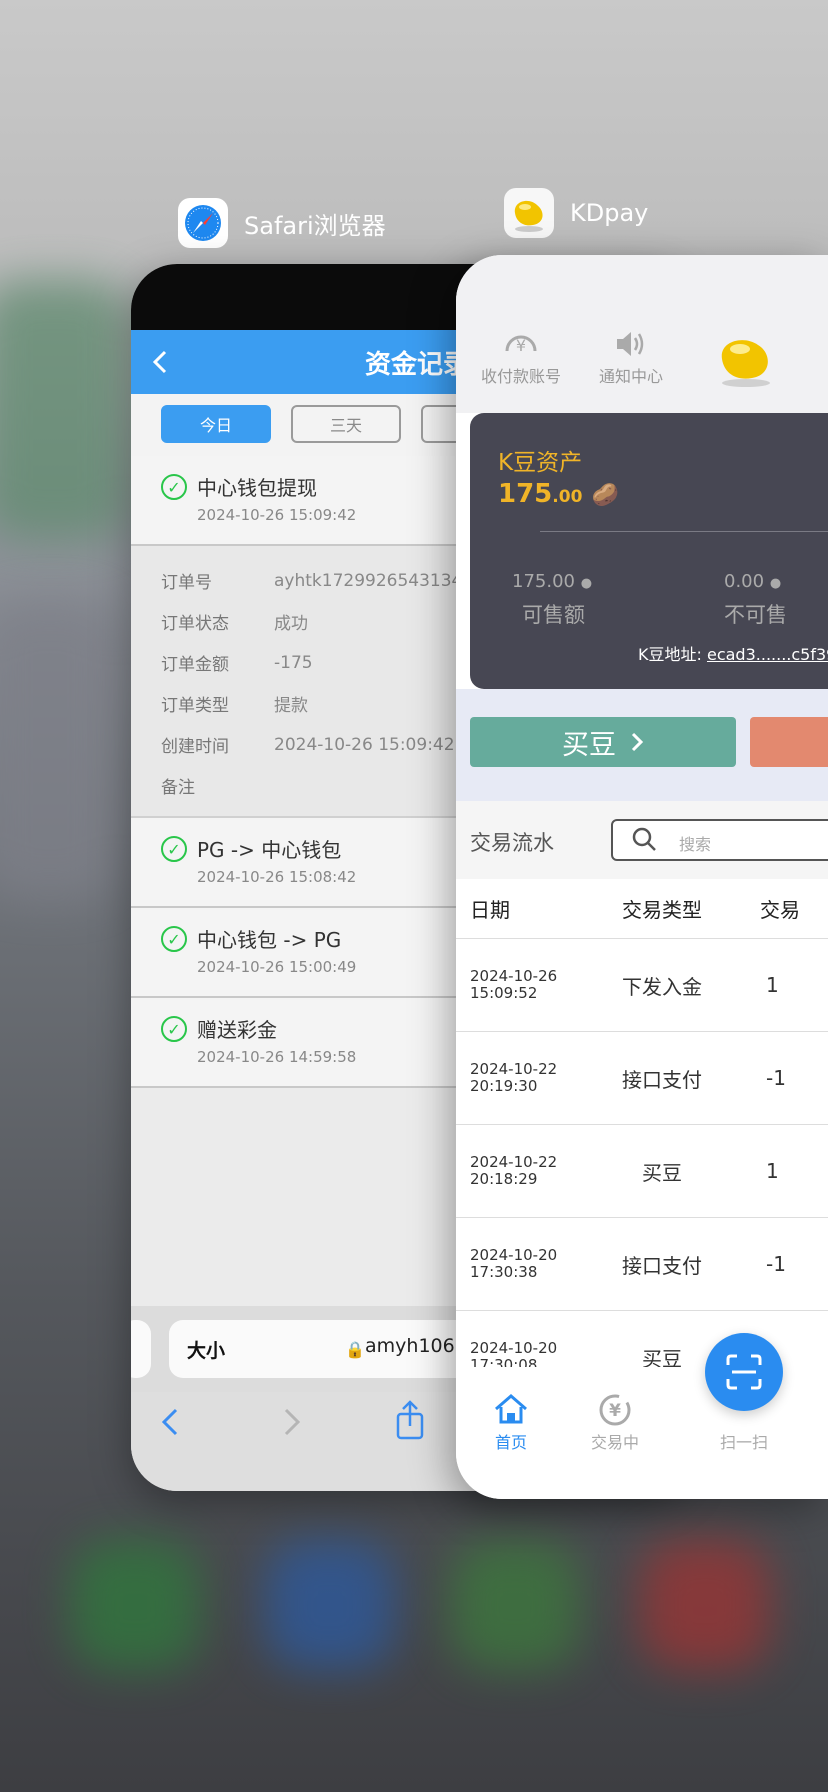  I want to click on scan-button, so click(744, 1372).